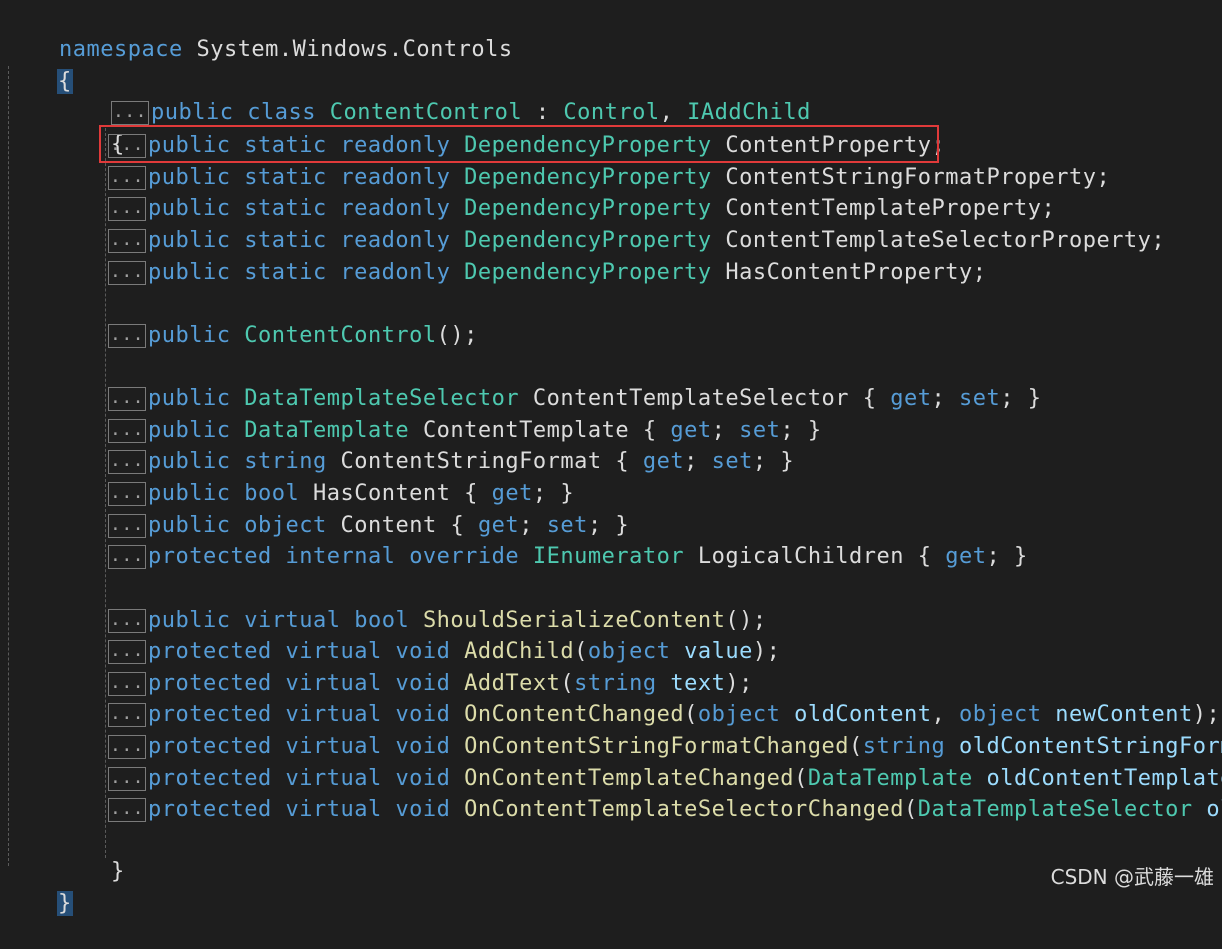 The width and height of the screenshot is (1222, 949). What do you see at coordinates (120, 49) in the screenshot?
I see `namespace-keyword: namespace` at bounding box center [120, 49].